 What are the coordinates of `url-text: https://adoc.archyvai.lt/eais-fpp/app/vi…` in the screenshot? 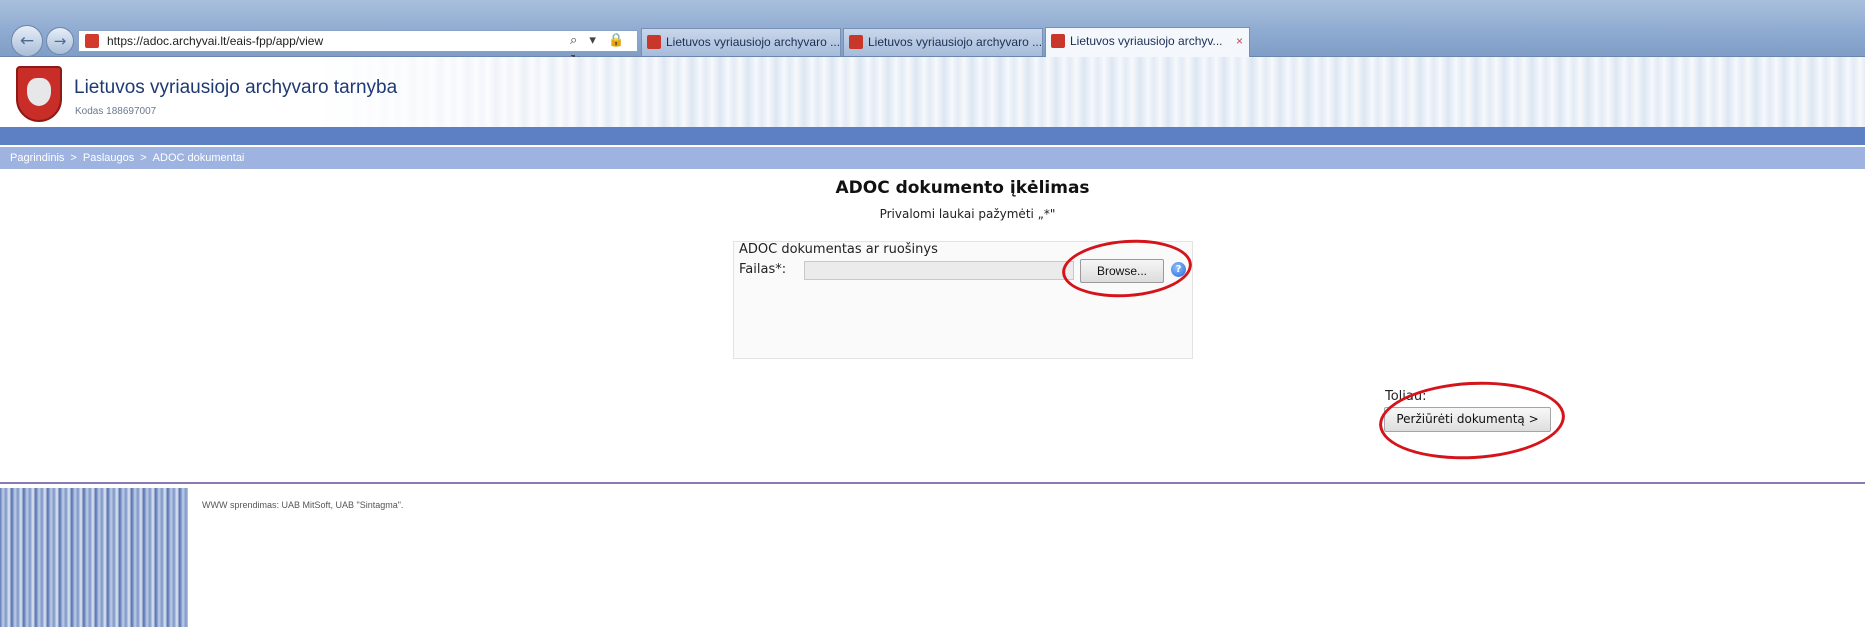 It's located at (215, 41).